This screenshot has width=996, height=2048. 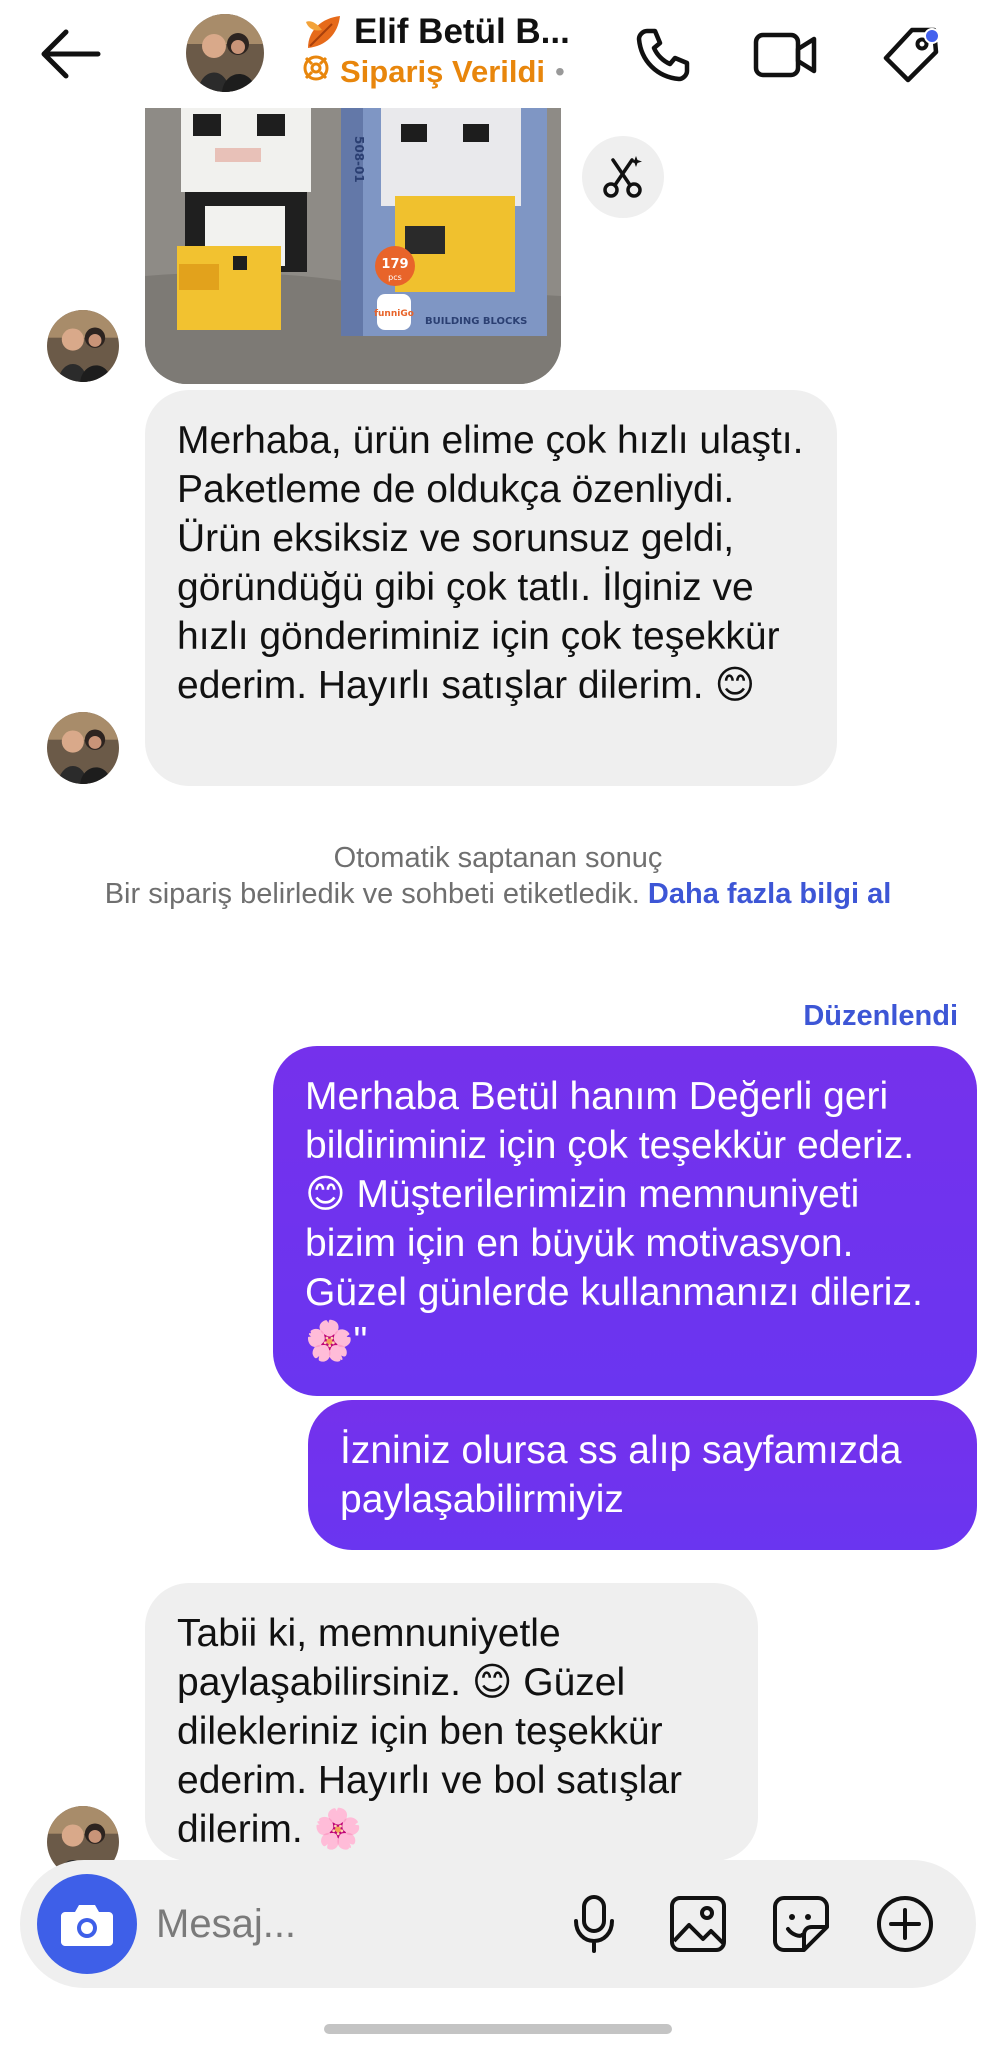 I want to click on order-status: Sipariş Verildi •, so click(x=433, y=72).